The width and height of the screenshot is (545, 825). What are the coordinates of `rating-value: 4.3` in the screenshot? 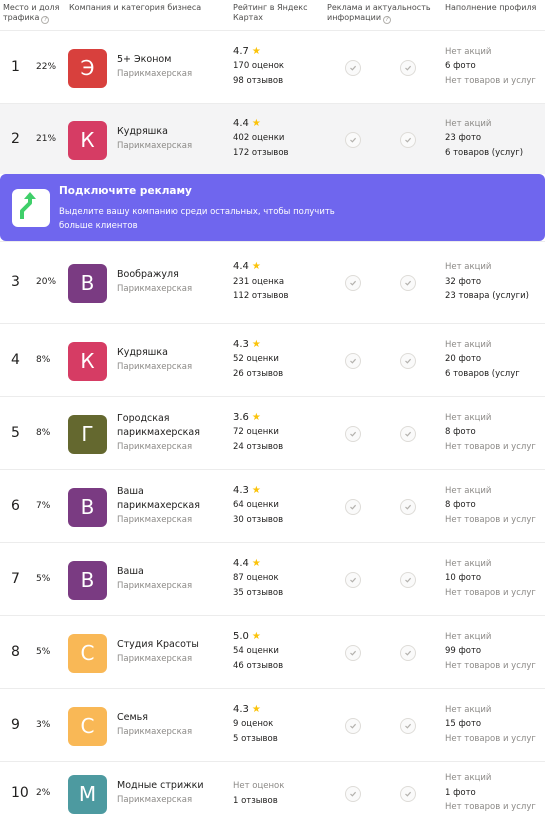 It's located at (241, 490).